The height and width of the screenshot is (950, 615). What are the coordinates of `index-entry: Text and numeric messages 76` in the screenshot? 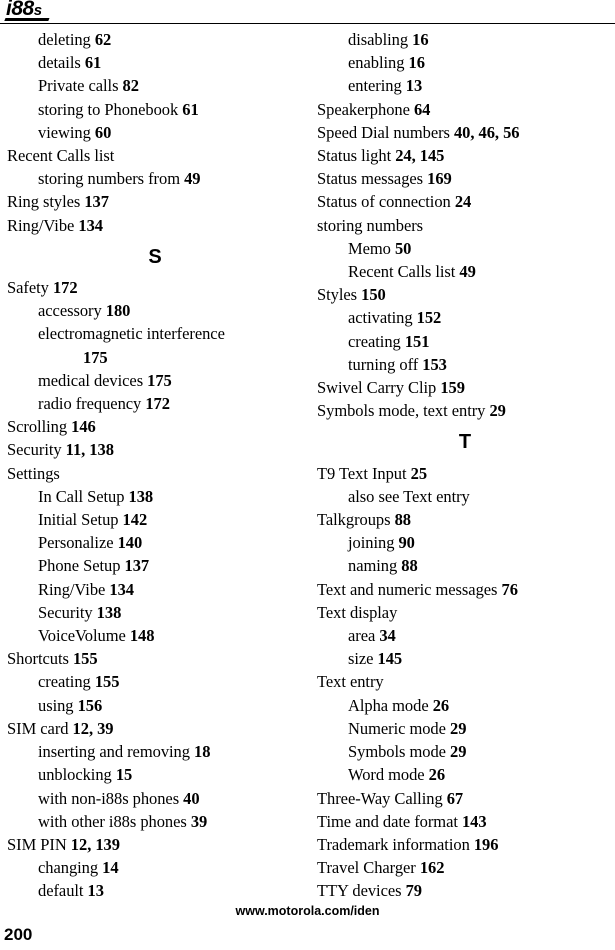 It's located at (465, 589).